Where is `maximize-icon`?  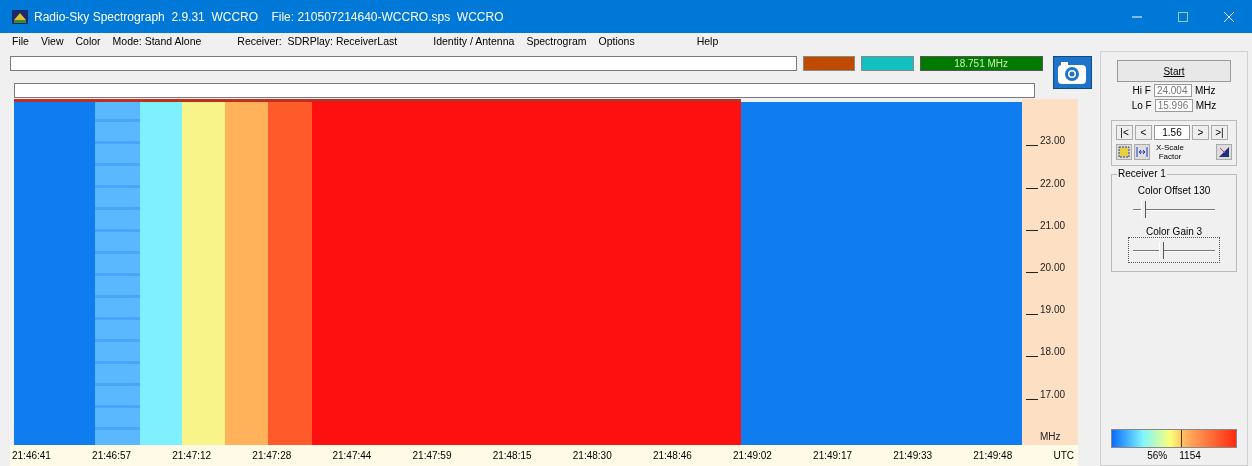 maximize-icon is located at coordinates (1183, 16).